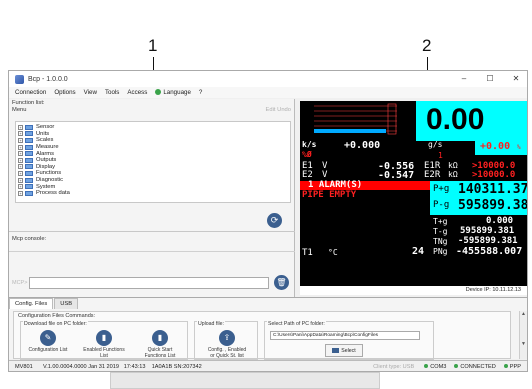  I want to click on tree-item-label: Units, so click(43, 133).